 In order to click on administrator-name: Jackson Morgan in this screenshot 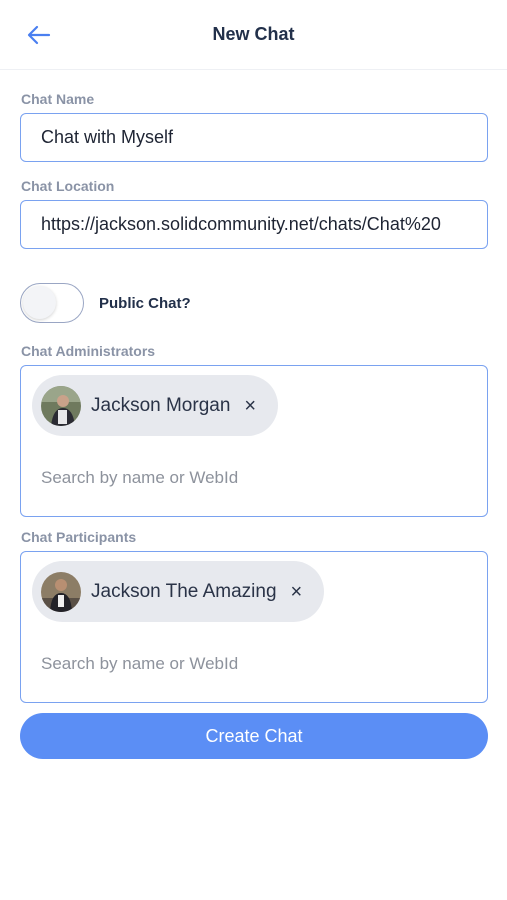, I will do `click(161, 405)`.